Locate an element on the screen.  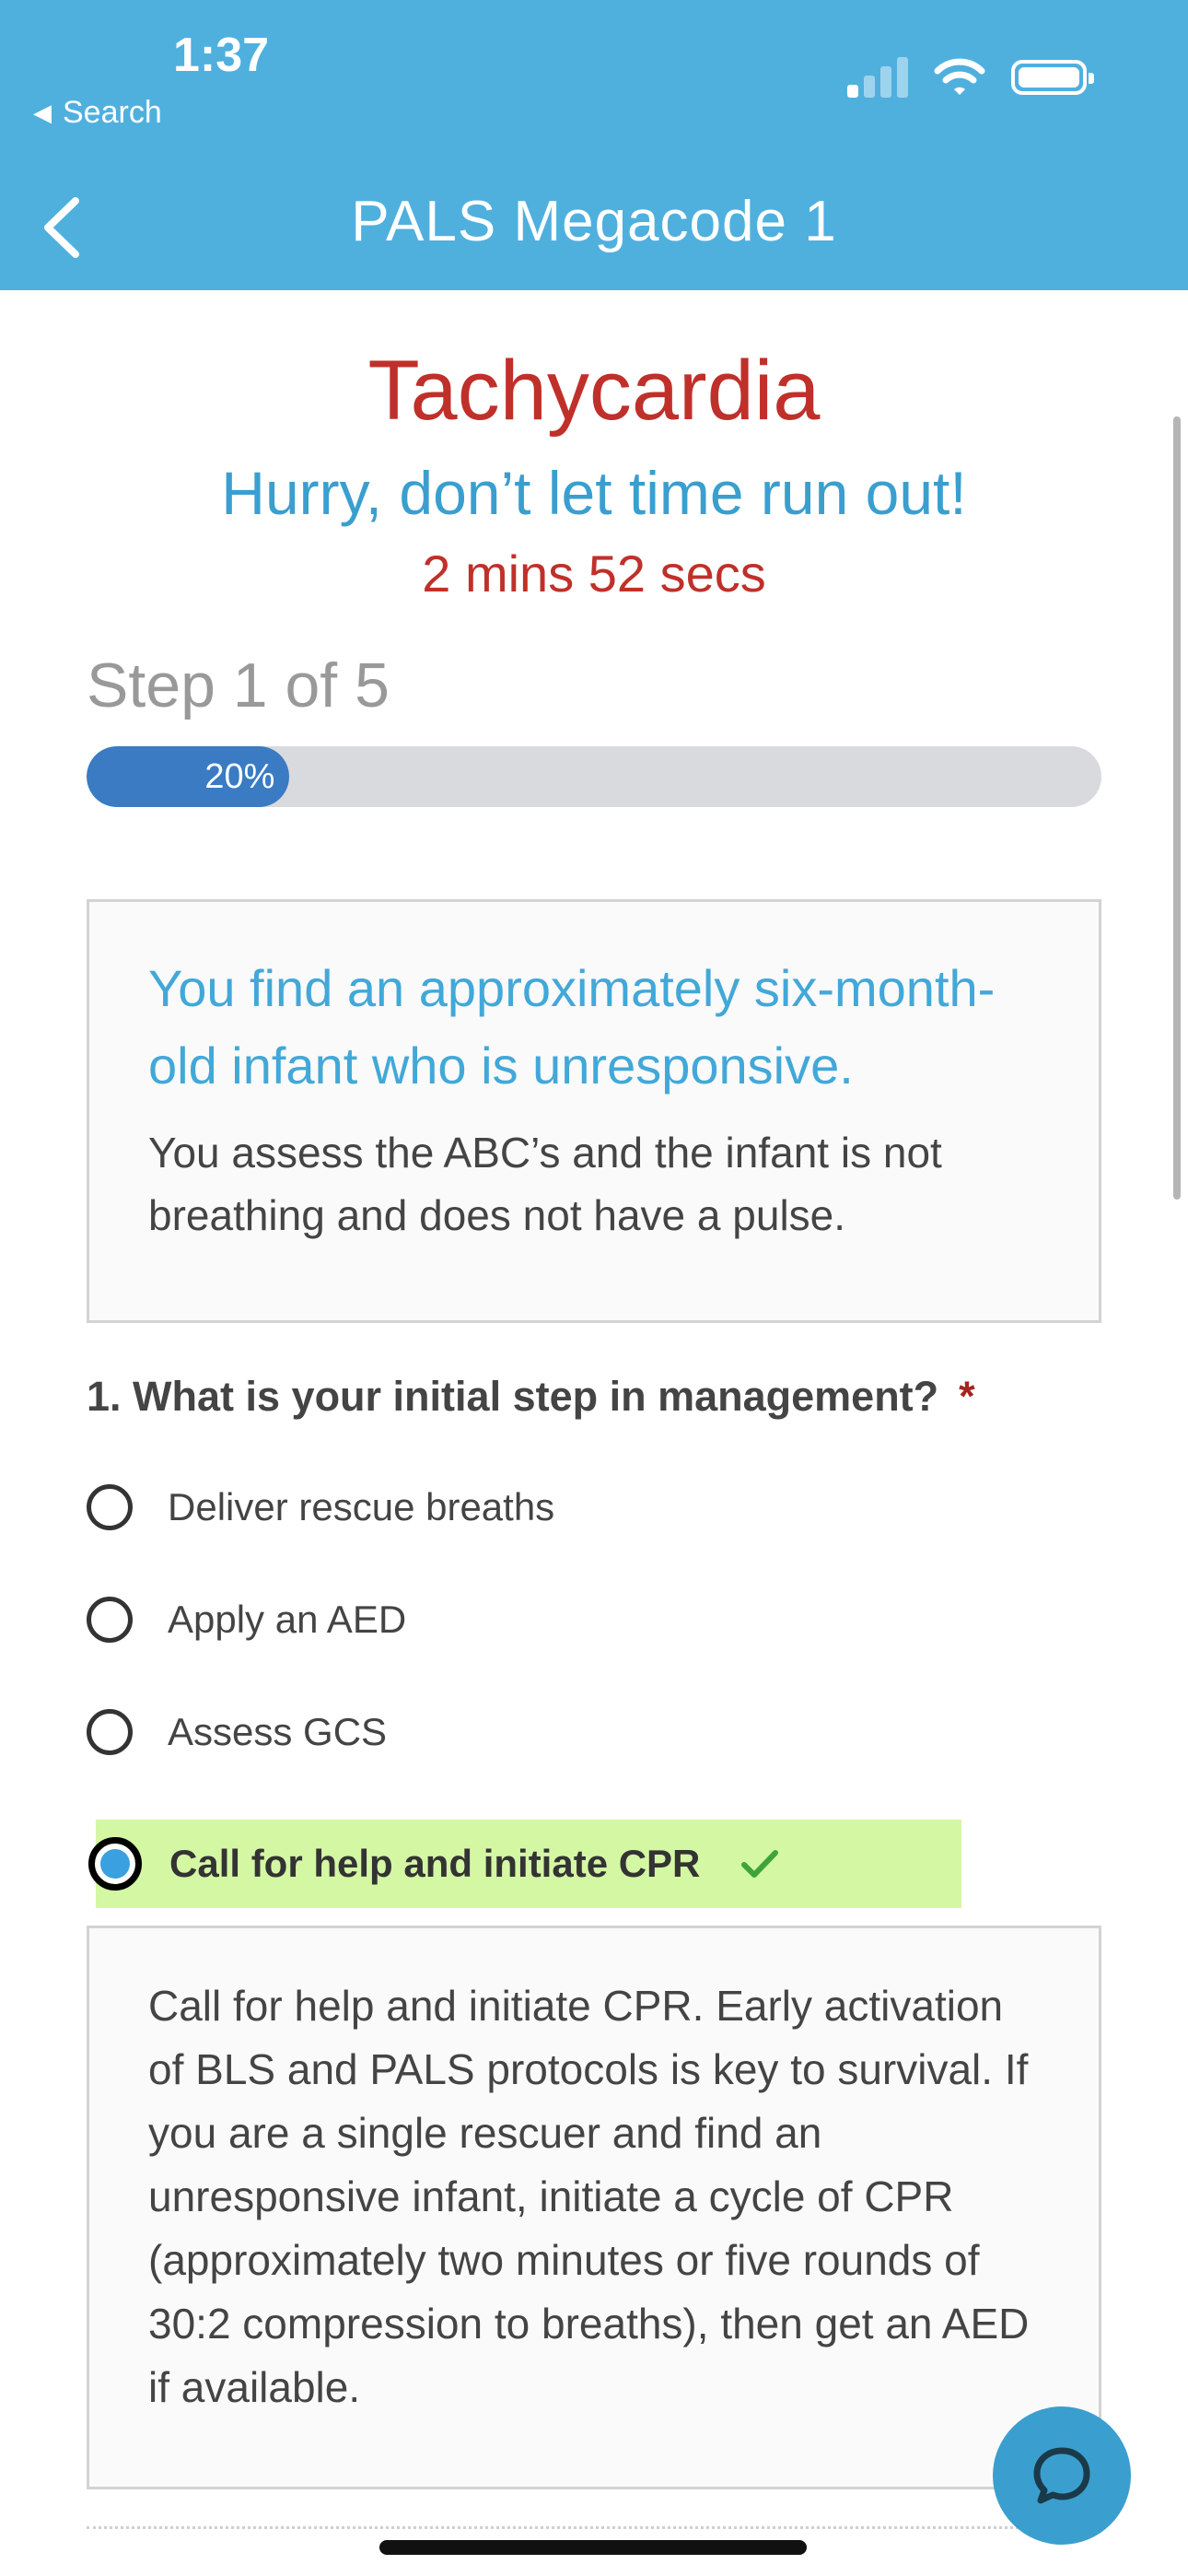
answer-option: Apply an AED is located at coordinates (246, 1620).